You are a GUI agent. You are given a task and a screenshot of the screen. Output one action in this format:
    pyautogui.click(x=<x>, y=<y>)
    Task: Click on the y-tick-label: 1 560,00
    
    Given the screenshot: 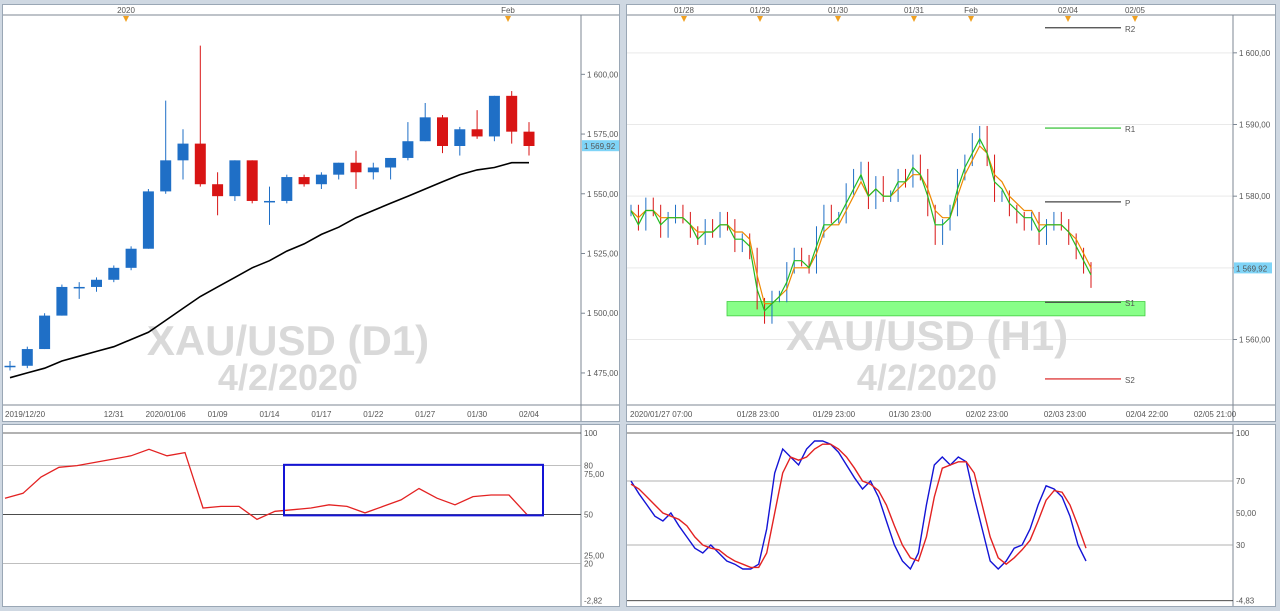 What is the action you would take?
    pyautogui.click(x=1255, y=340)
    